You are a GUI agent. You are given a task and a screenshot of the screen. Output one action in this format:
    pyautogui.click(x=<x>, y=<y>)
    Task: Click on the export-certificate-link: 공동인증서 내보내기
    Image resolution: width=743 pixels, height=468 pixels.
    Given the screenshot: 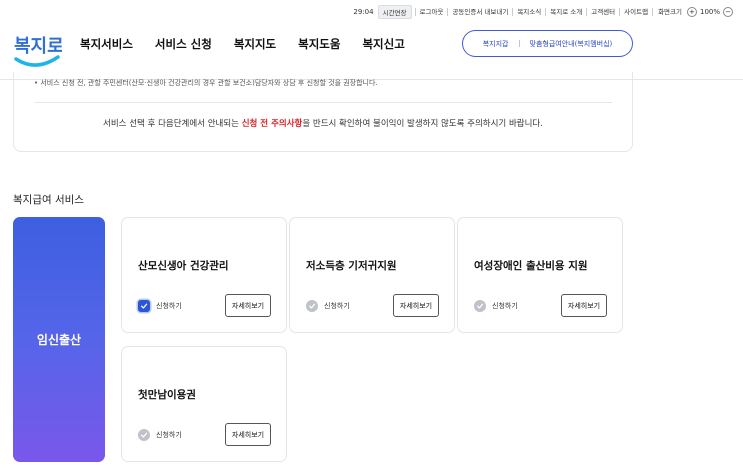 What is the action you would take?
    pyautogui.click(x=479, y=12)
    